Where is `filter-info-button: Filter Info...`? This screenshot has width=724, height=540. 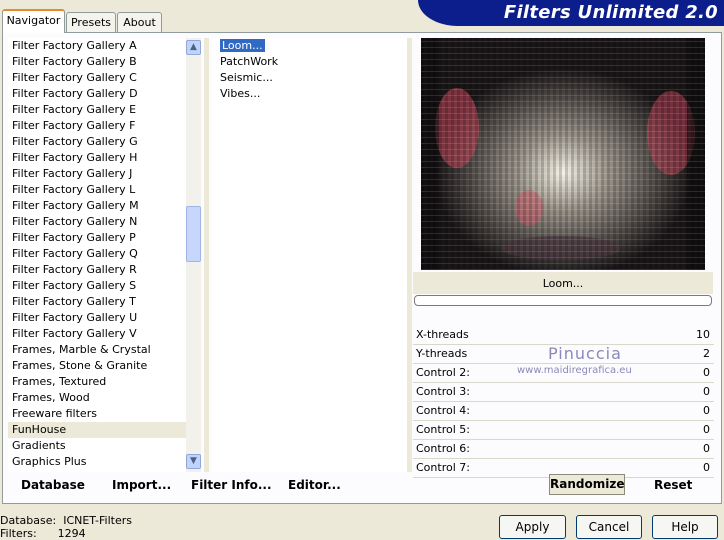
filter-info-button: Filter Info... is located at coordinates (231, 485).